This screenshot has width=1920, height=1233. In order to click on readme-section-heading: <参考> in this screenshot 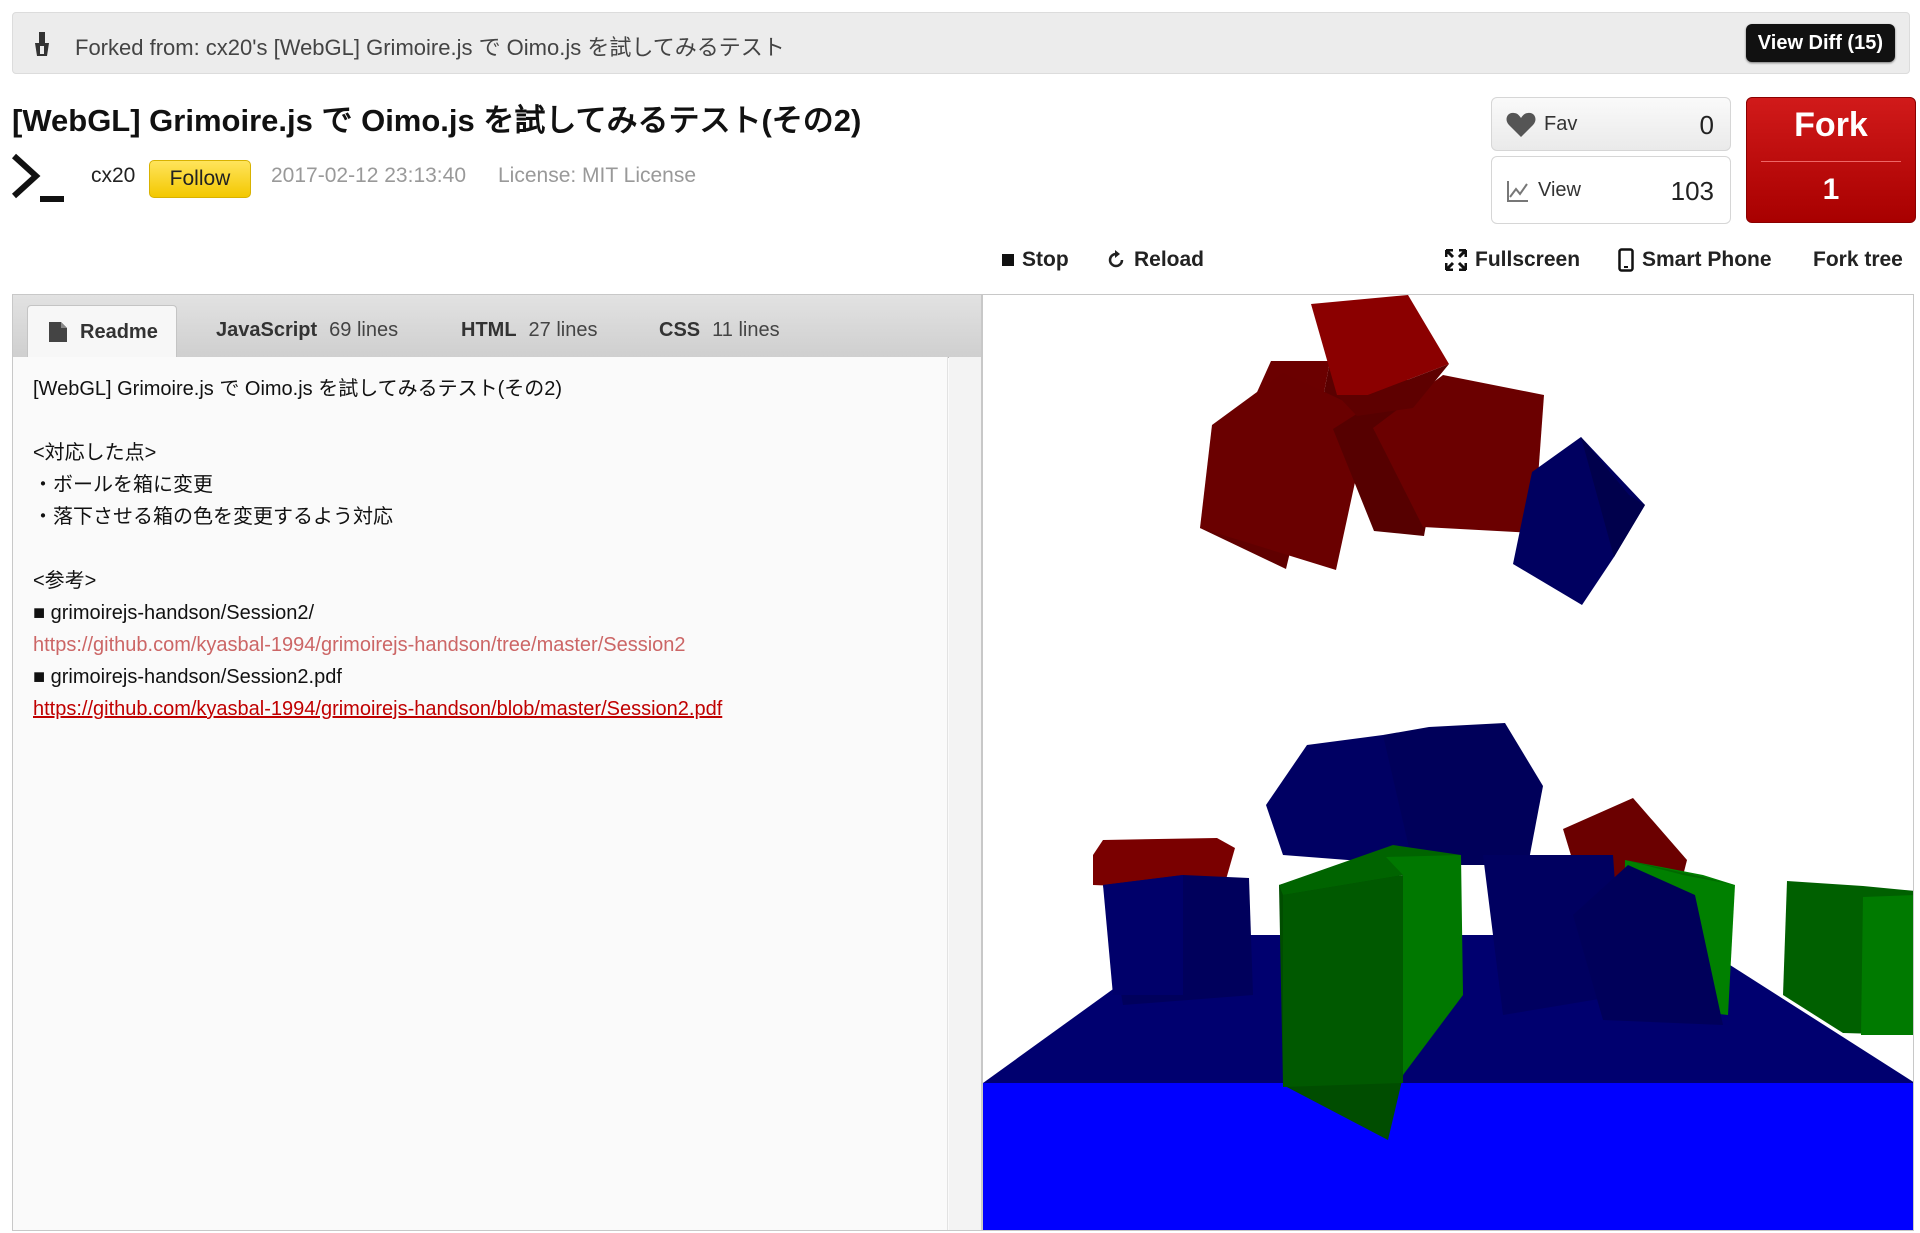, I will do `click(65, 581)`.